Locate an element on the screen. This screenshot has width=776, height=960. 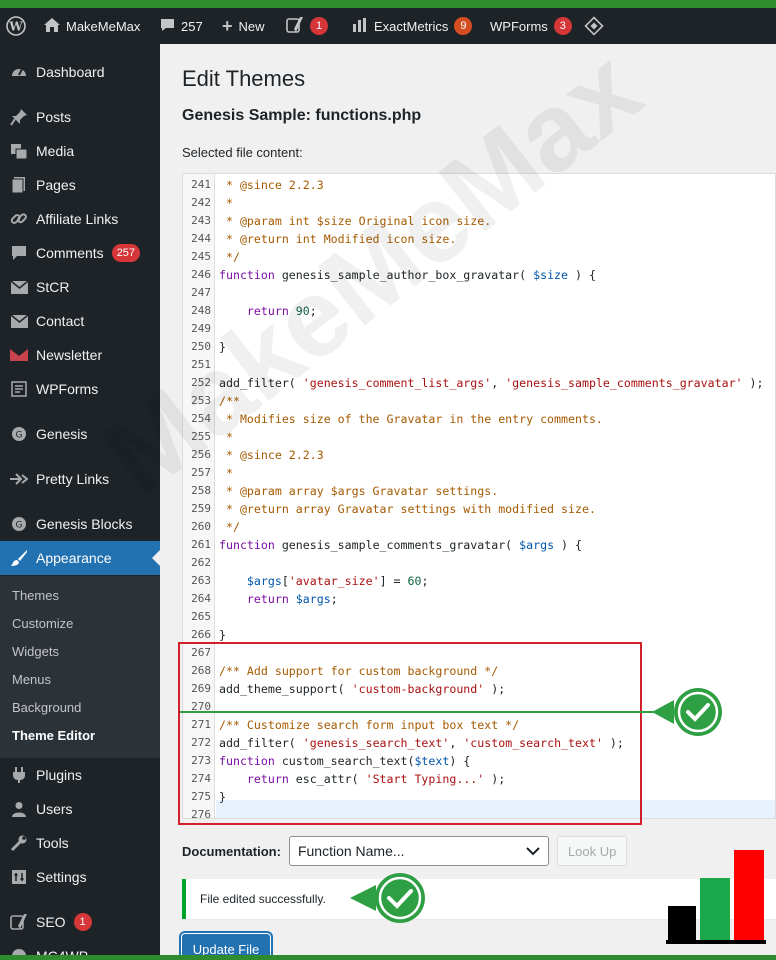
line-number: 264 is located at coordinates (201, 598).